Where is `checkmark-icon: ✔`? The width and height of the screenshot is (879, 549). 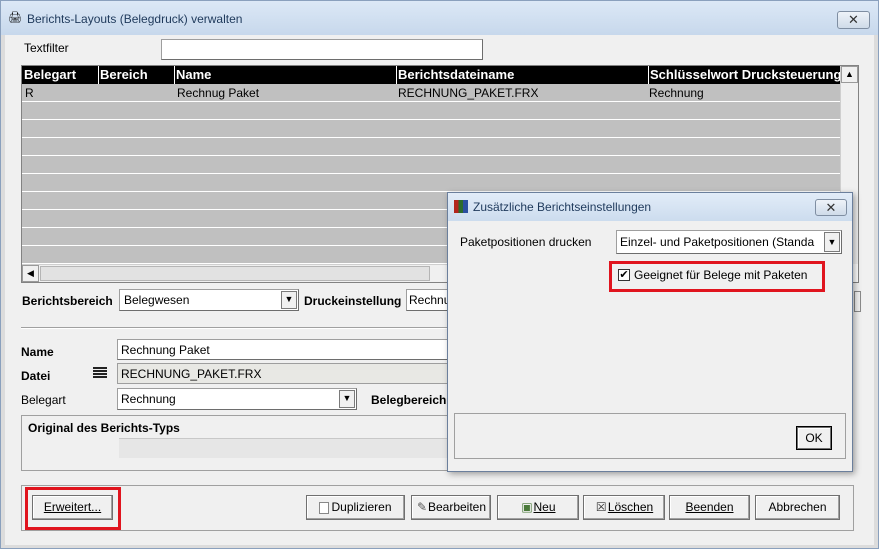 checkmark-icon: ✔ is located at coordinates (624, 275).